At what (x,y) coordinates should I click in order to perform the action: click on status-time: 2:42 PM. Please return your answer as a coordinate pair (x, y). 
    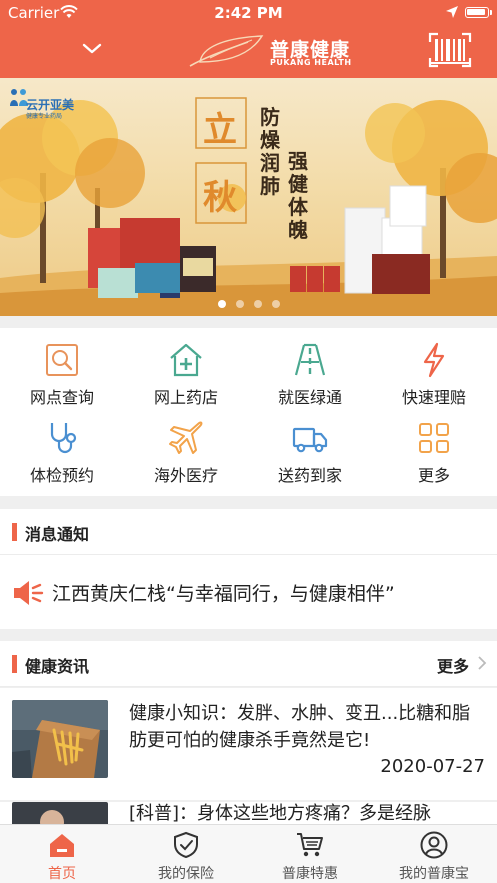
    Looking at the image, I should click on (248, 13).